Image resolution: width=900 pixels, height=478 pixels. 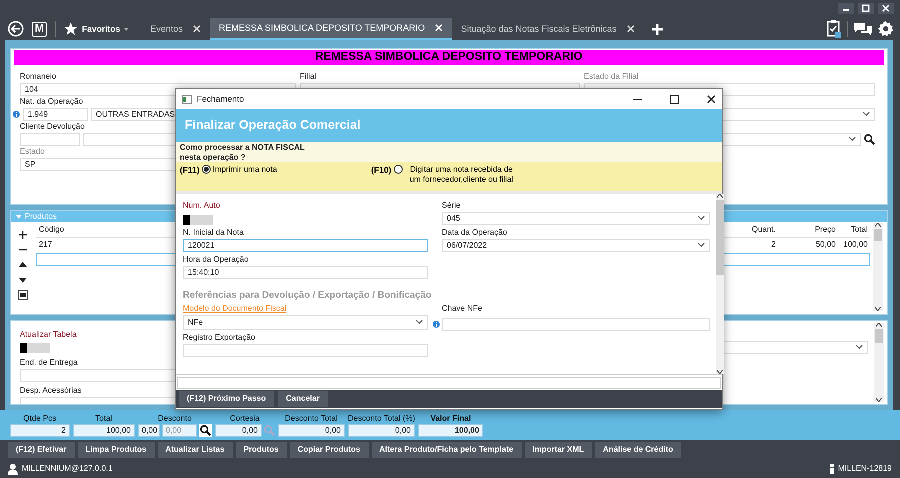 I want to click on action-button: Importar XML, so click(x=558, y=450).